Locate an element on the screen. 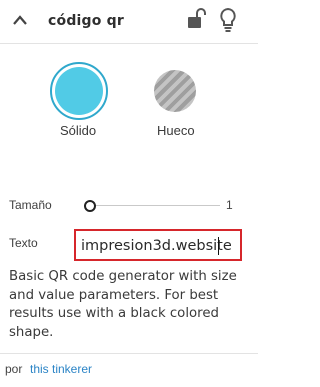 Image resolution: width=320 pixels, height=387 pixels. panel-footer: por this tinkerer is located at coordinates (129, 370).